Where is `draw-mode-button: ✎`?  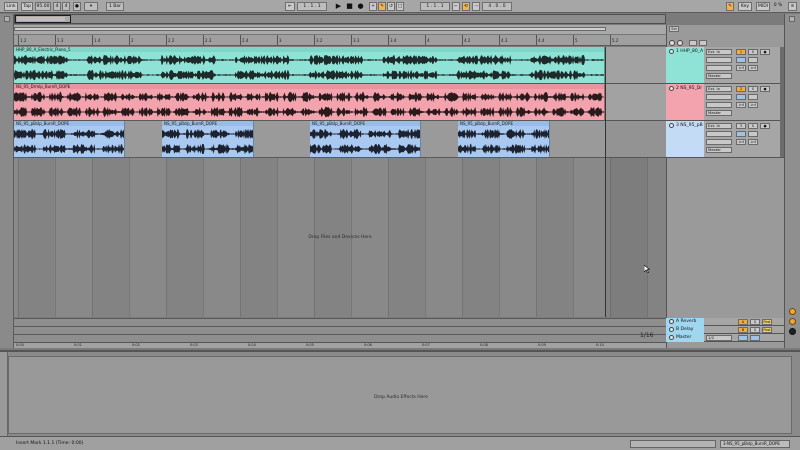
draw-mode-button: ✎ is located at coordinates (730, 6).